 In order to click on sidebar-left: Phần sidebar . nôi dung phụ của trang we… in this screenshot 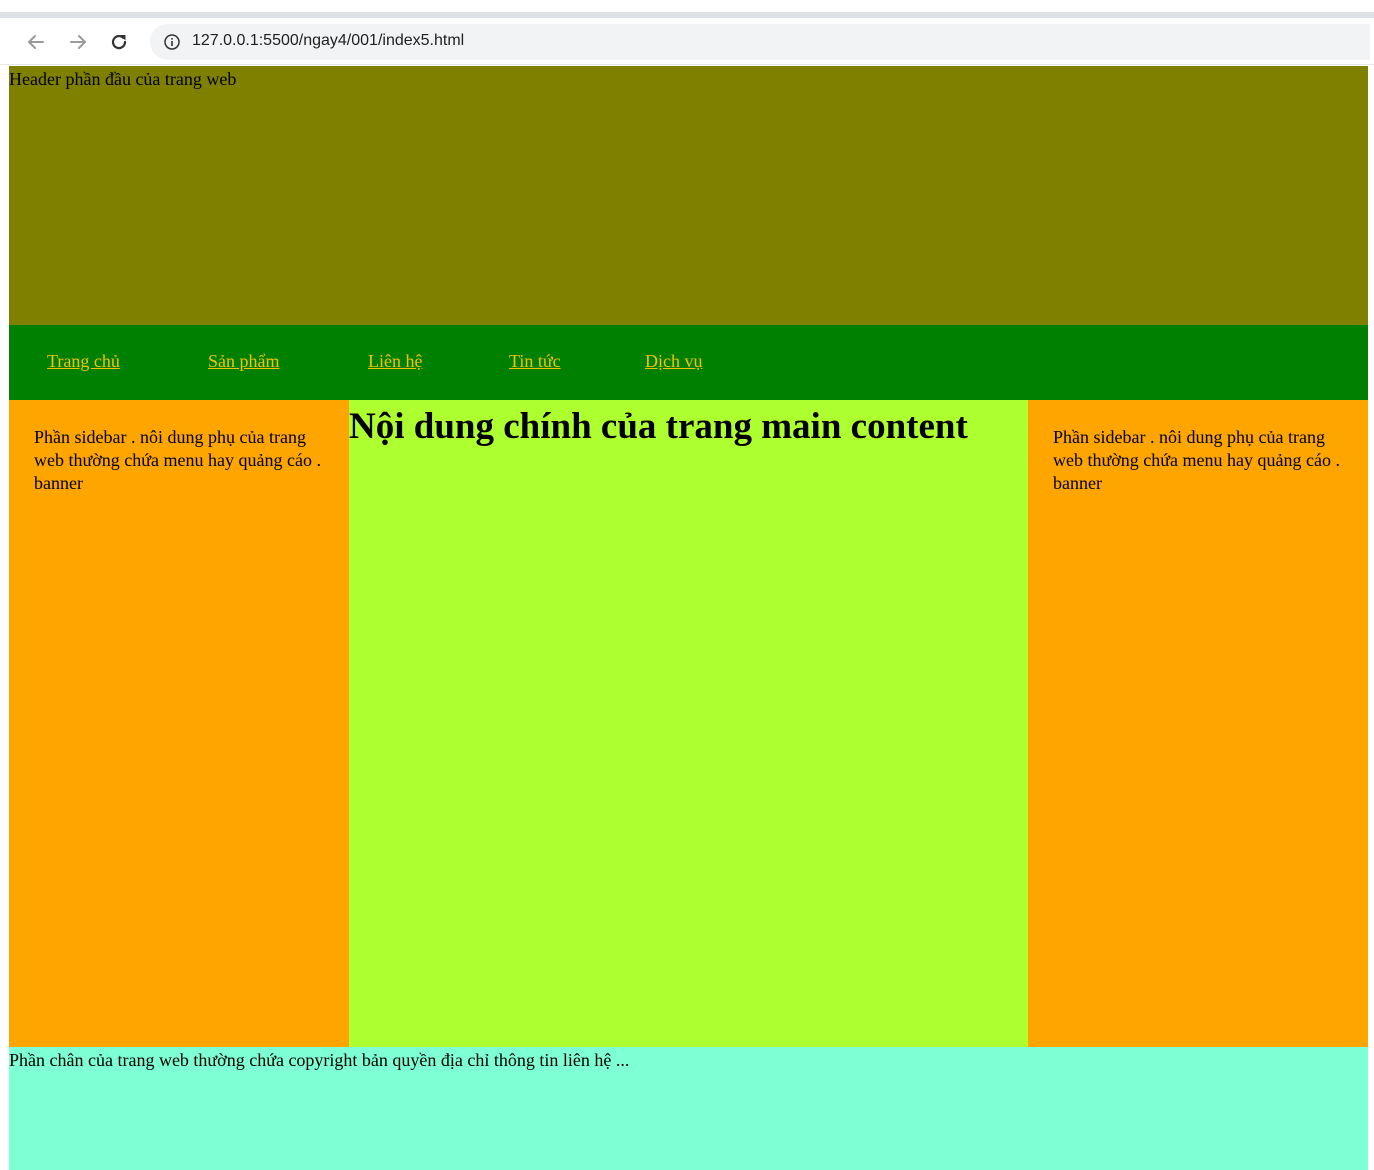, I will do `click(179, 723)`.